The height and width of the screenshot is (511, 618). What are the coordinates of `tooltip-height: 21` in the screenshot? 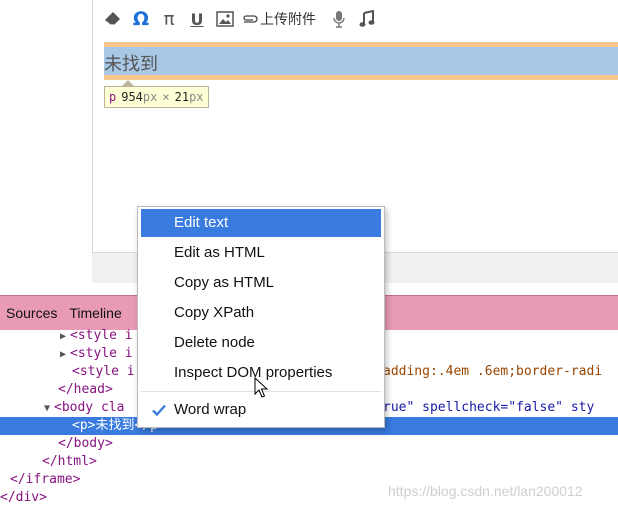 It's located at (182, 97).